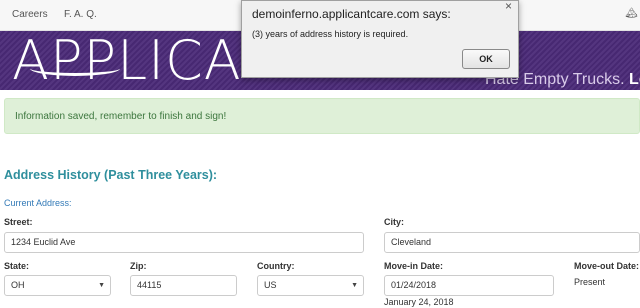 The height and width of the screenshot is (308, 640). Describe the element at coordinates (394, 222) in the screenshot. I see `city-label: City:` at that location.